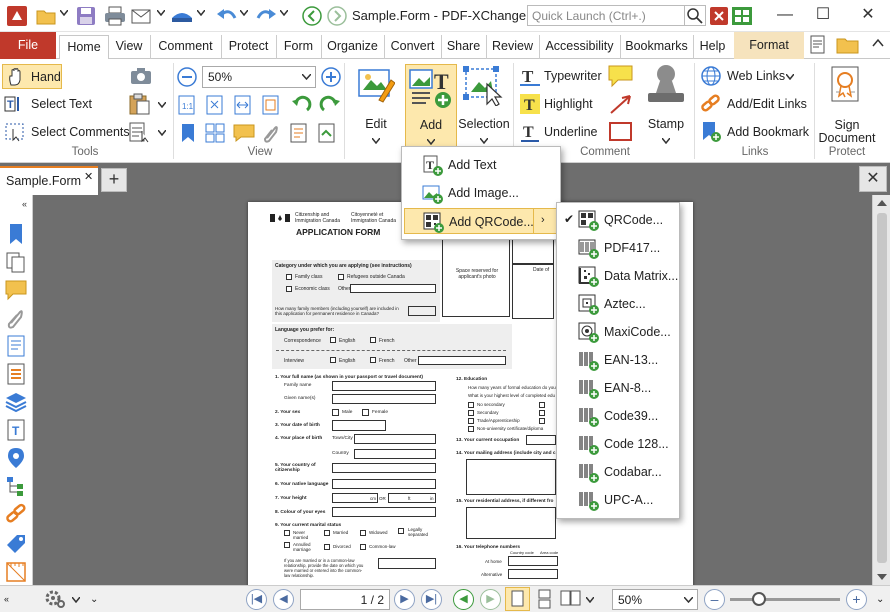 Image resolution: width=890 pixels, height=612 pixels. I want to click on layers-pane-icon, so click(16, 402).